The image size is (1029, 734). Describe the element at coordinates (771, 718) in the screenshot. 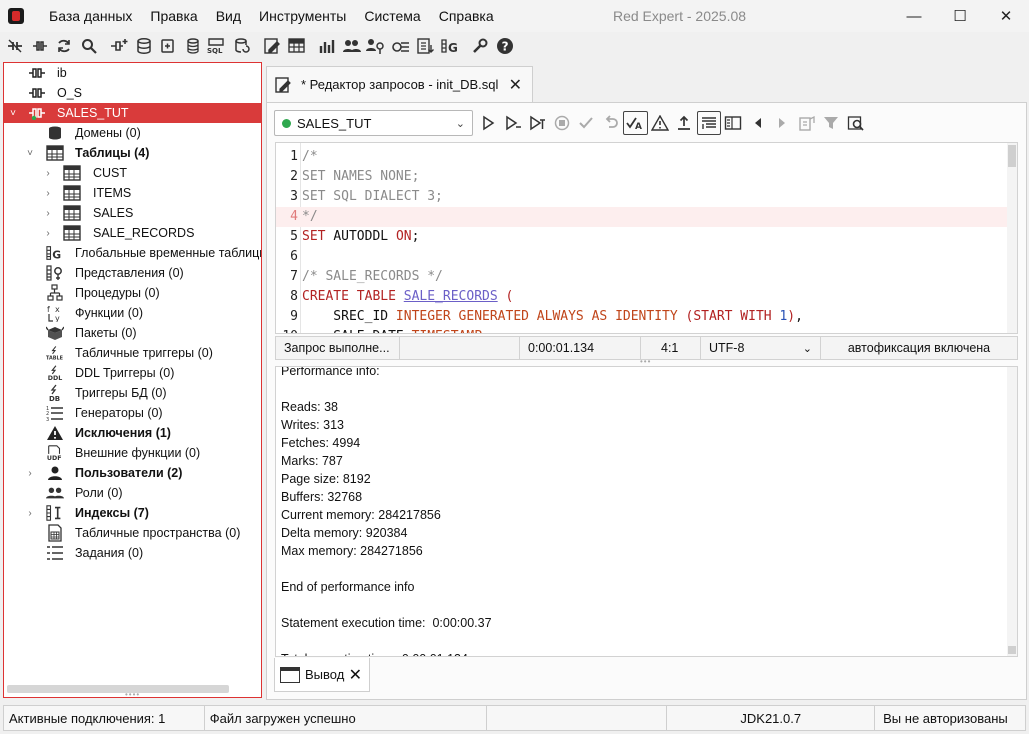

I see `jdk-version: JDK21.0.7` at that location.